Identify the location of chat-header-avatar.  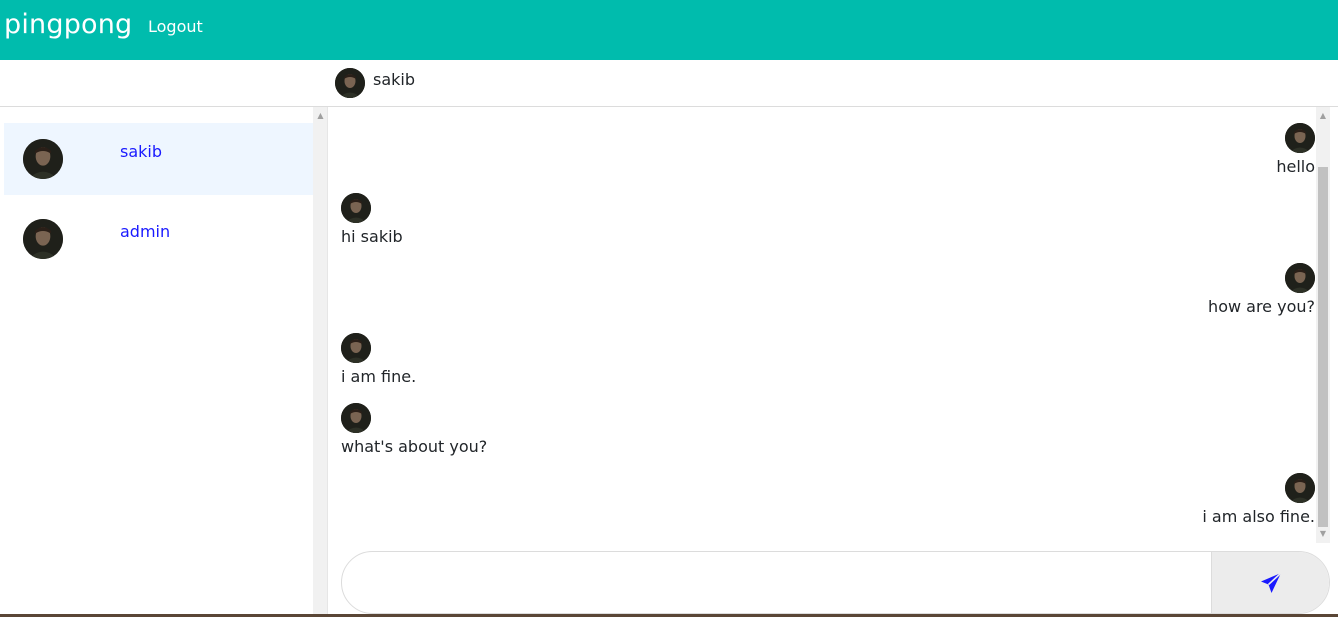
(350, 83).